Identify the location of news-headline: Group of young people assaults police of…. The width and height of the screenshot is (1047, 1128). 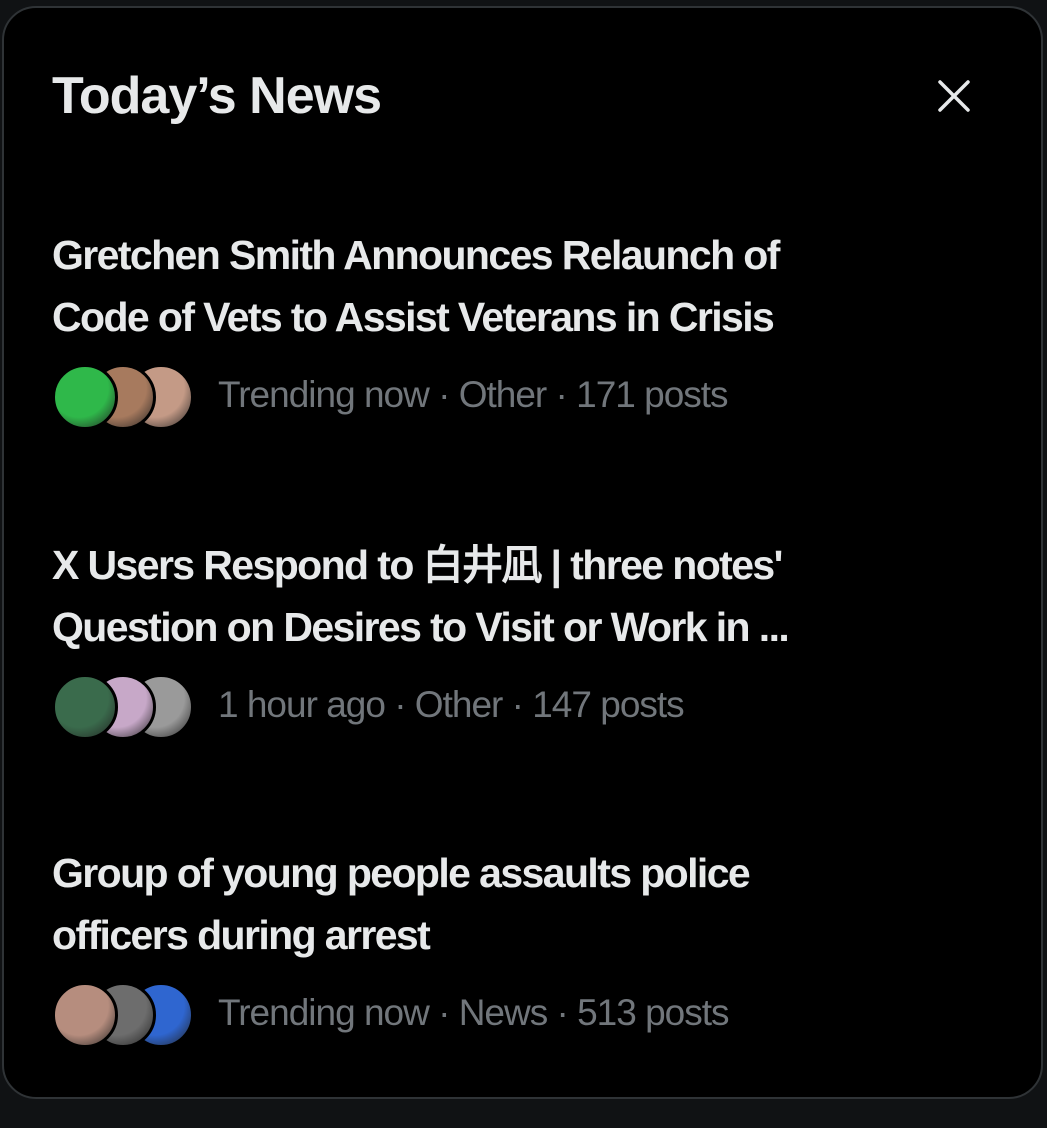
(502, 904).